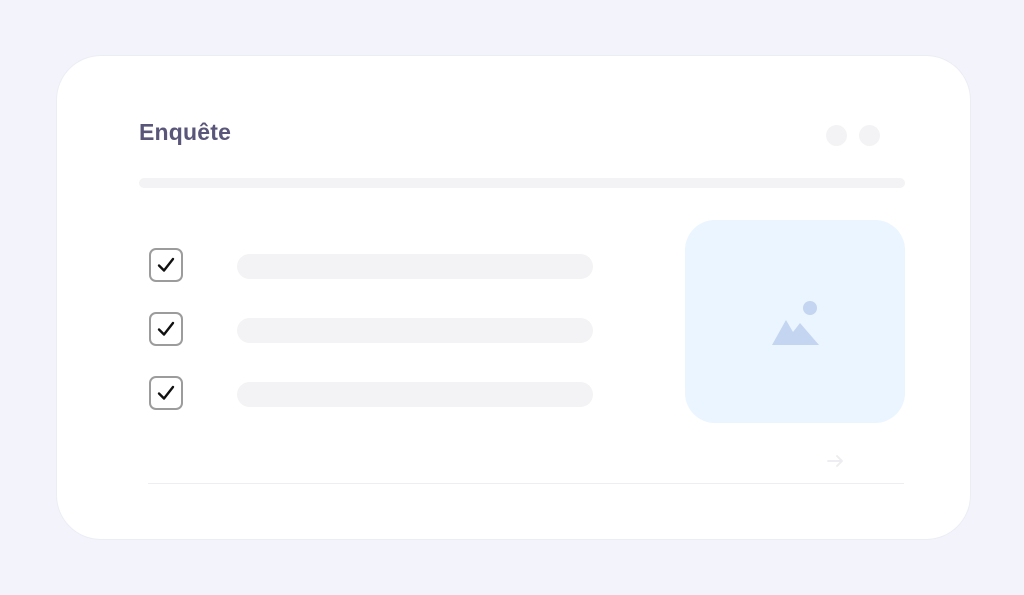 This screenshot has width=1024, height=595. Describe the element at coordinates (415, 394) in the screenshot. I see `checklist-item-3-placeholder` at that location.